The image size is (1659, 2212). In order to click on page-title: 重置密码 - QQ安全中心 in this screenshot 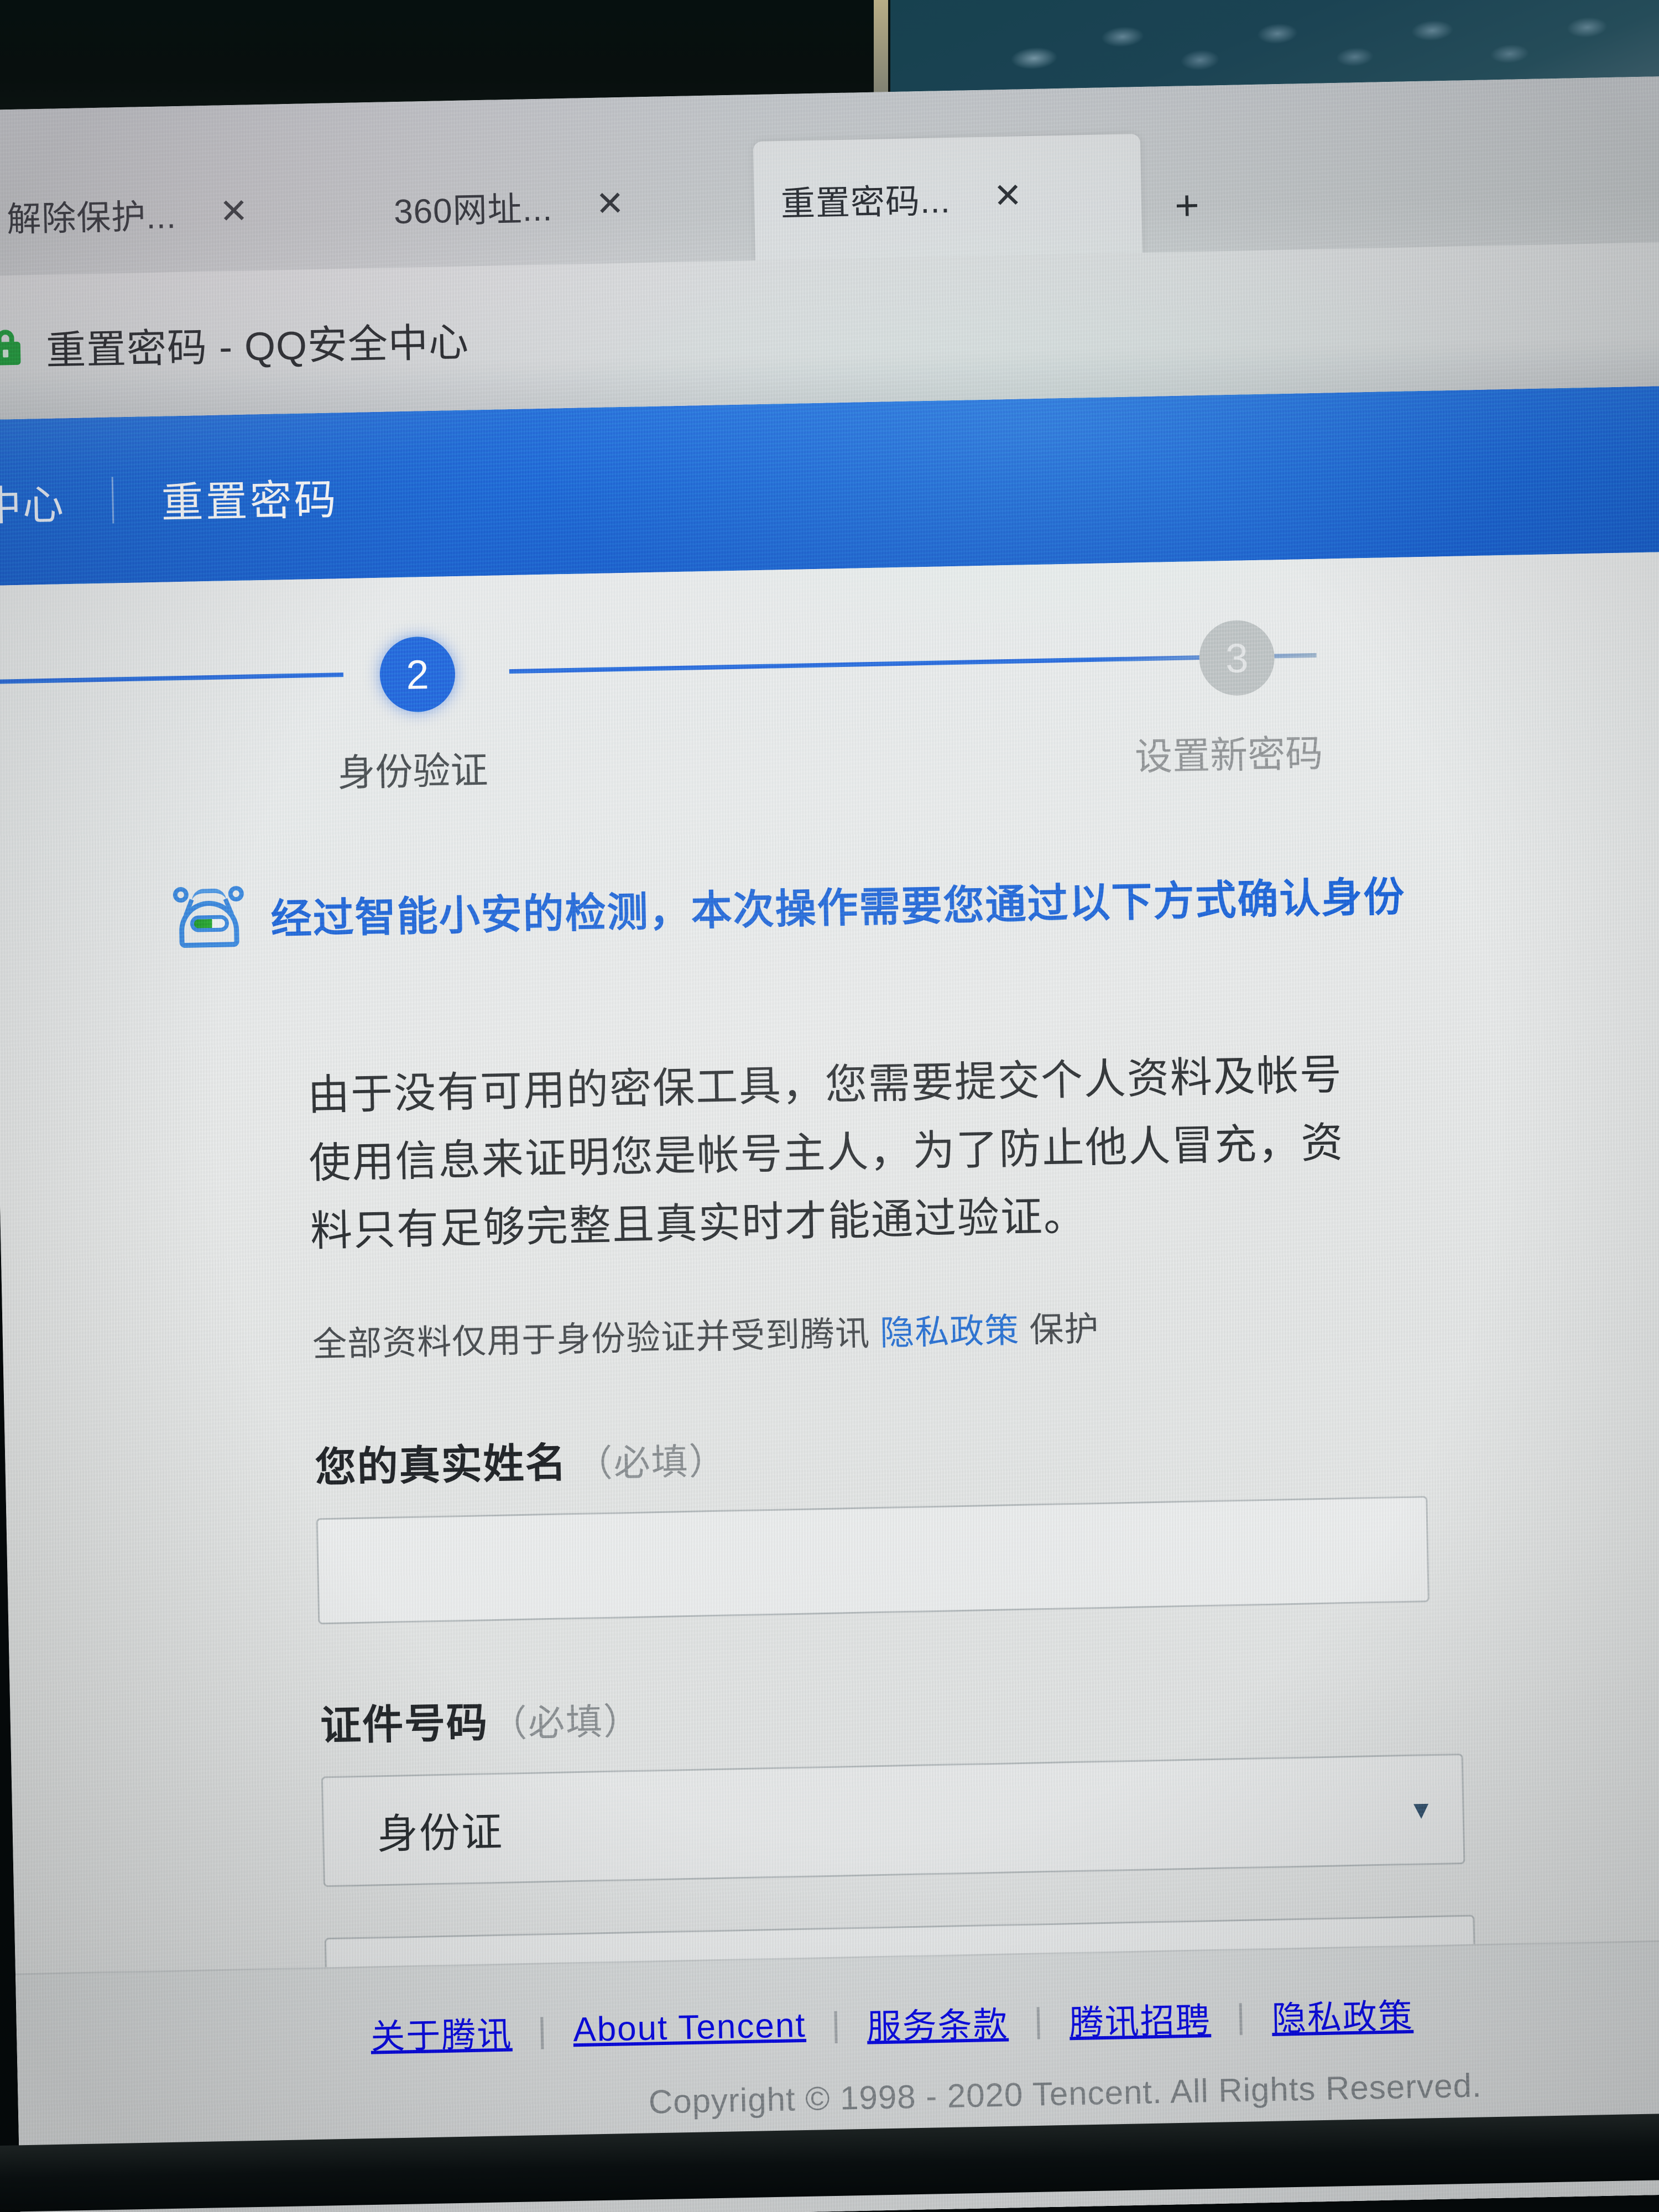, I will do `click(257, 346)`.